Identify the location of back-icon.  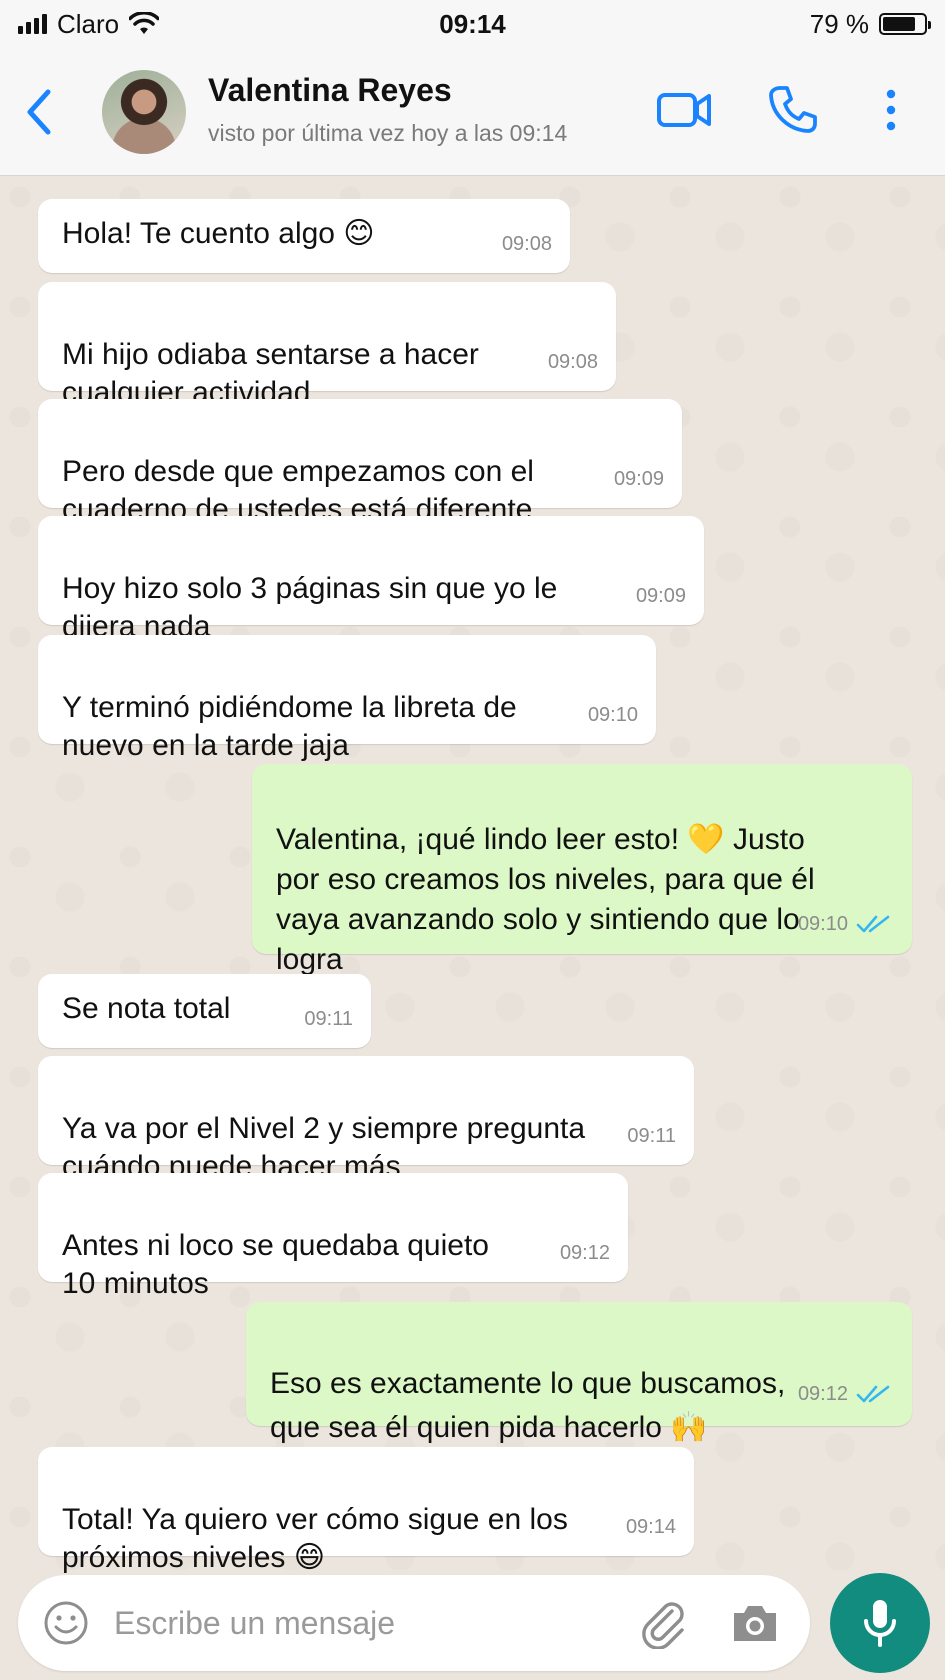
(40, 112).